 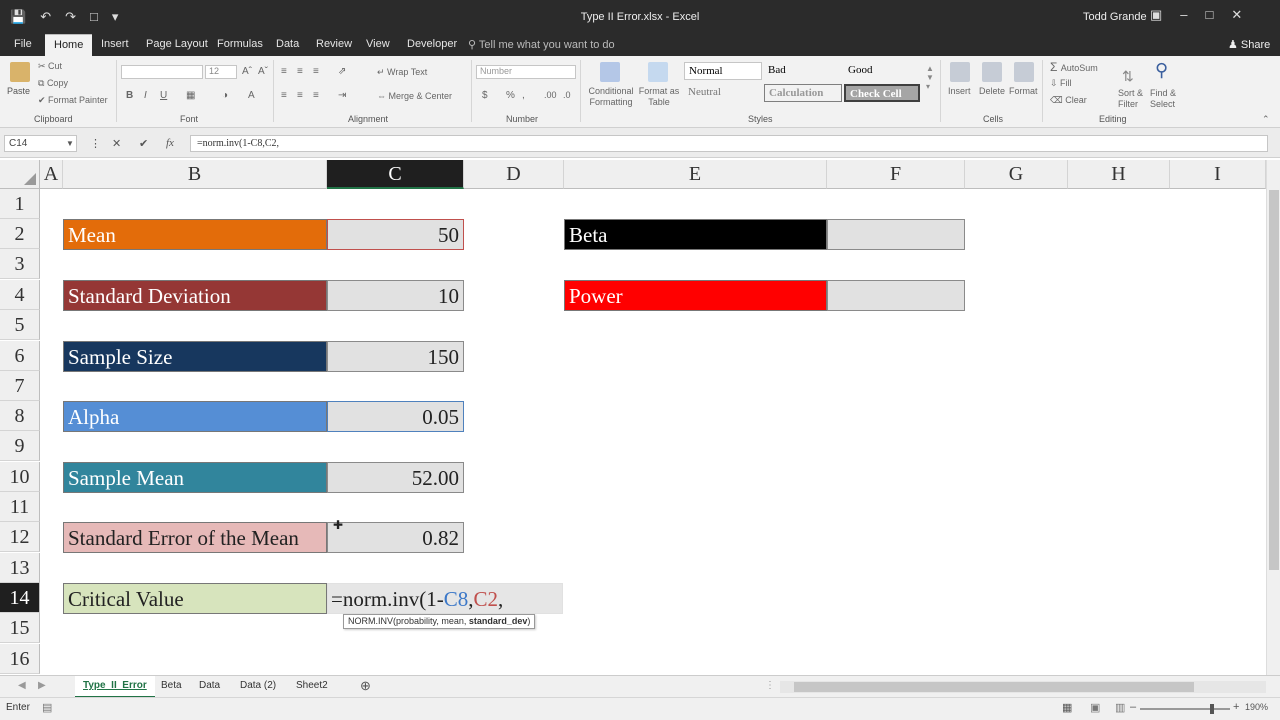 I want to click on row-header-5: 5, so click(x=20, y=325).